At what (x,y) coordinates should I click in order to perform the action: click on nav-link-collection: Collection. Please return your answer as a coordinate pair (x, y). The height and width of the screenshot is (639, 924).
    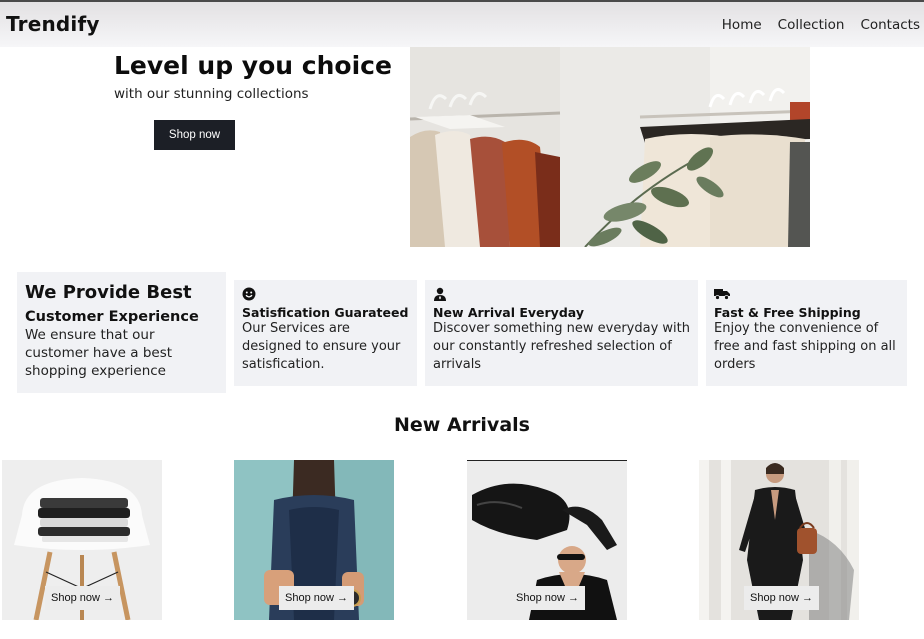
    Looking at the image, I should click on (811, 25).